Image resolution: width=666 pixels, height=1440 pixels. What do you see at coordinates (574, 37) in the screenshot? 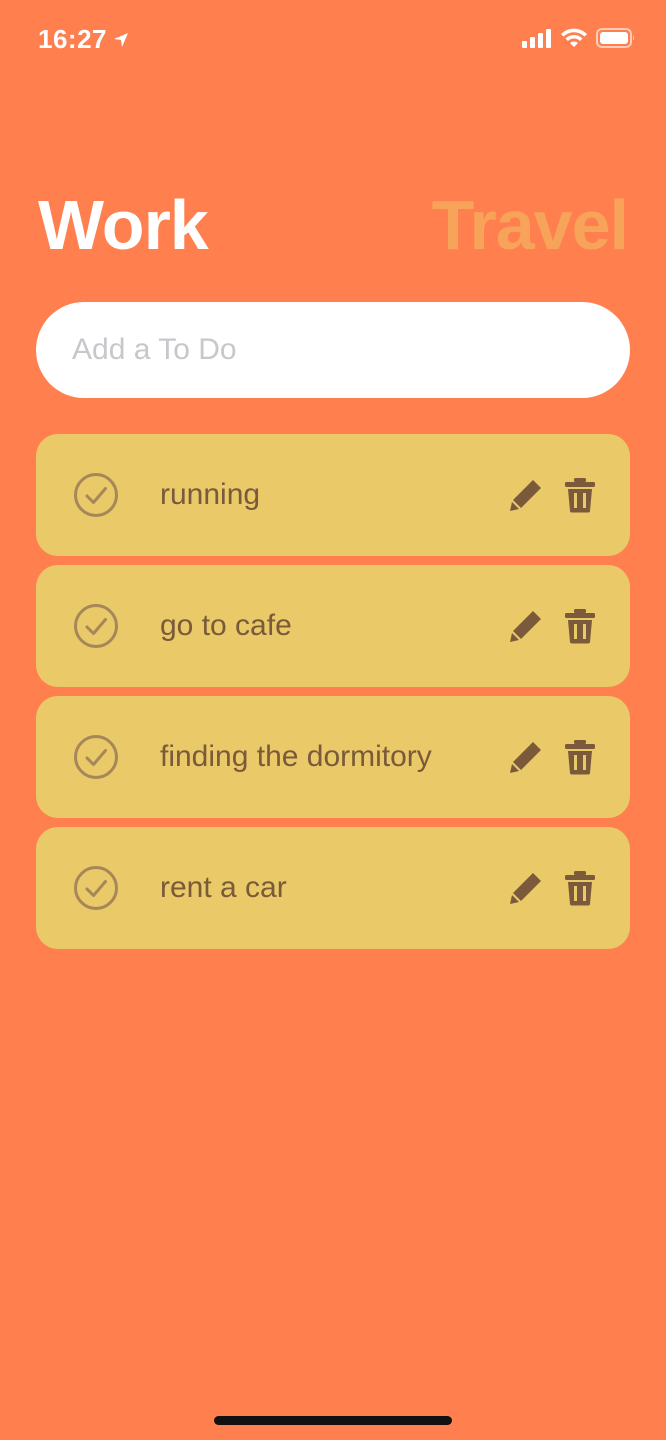
I see `wifi-icon` at bounding box center [574, 37].